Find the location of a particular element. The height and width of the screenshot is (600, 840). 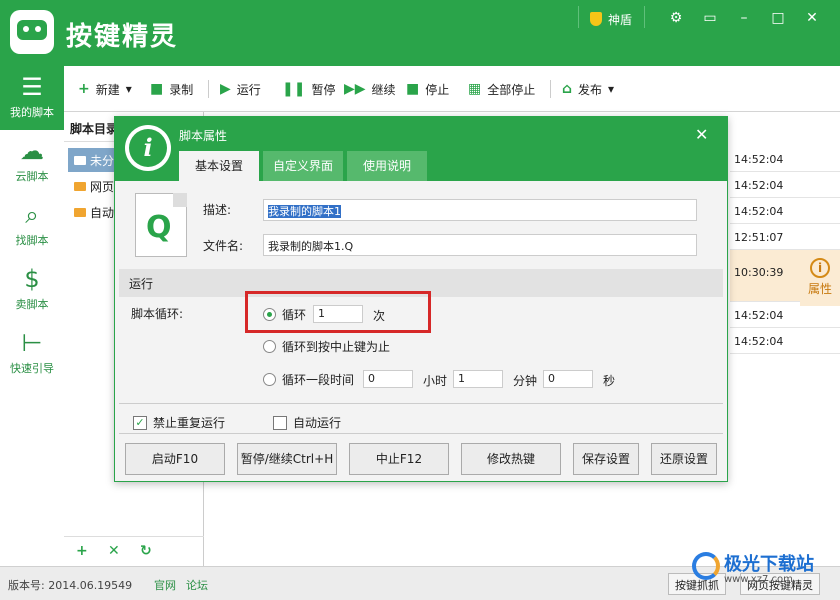

play-icon: ▶ is located at coordinates (225, 89).